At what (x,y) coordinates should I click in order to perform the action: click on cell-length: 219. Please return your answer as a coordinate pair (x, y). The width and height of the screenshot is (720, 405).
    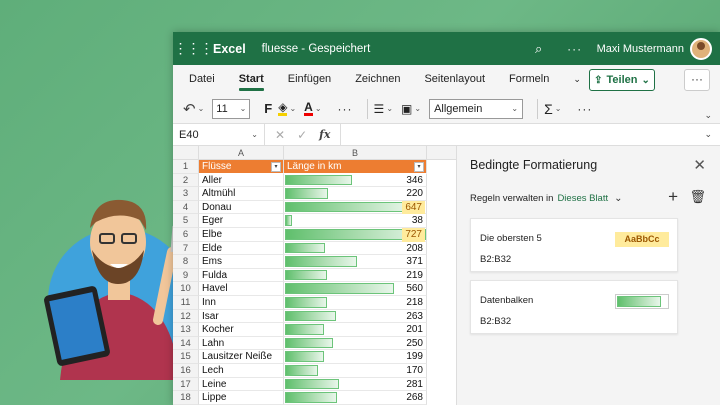
    Looking at the image, I should click on (355, 275).